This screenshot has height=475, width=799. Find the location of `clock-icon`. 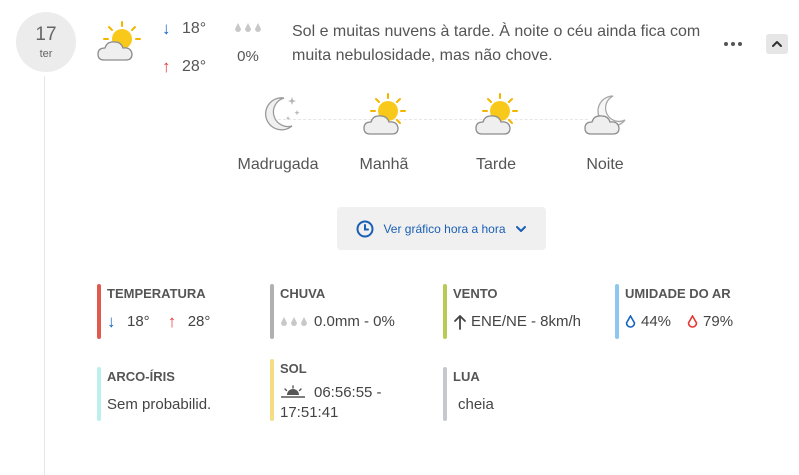

clock-icon is located at coordinates (365, 228).